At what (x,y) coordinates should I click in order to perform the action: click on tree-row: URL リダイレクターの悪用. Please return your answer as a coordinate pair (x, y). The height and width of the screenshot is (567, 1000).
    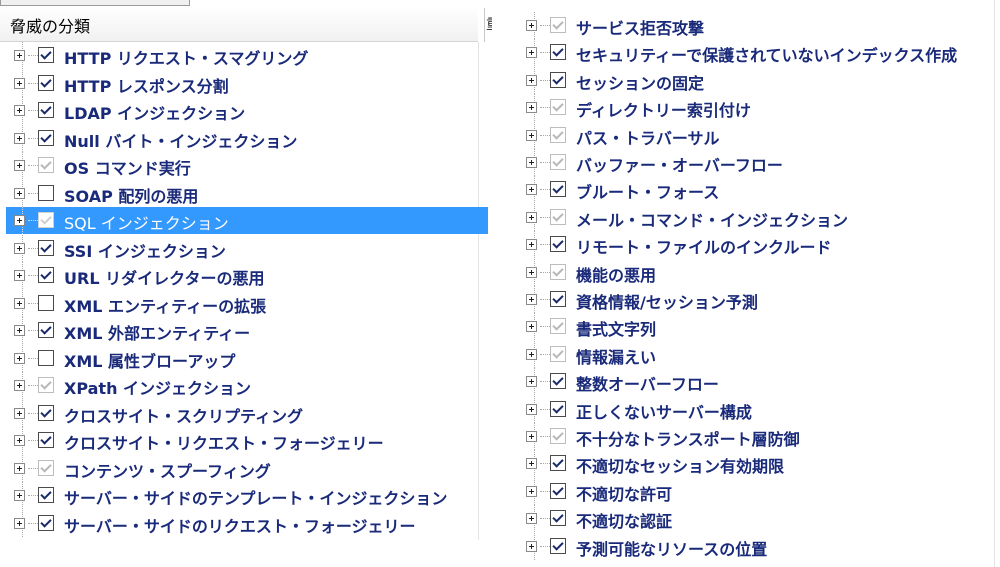
    Looking at the image, I should click on (247, 275).